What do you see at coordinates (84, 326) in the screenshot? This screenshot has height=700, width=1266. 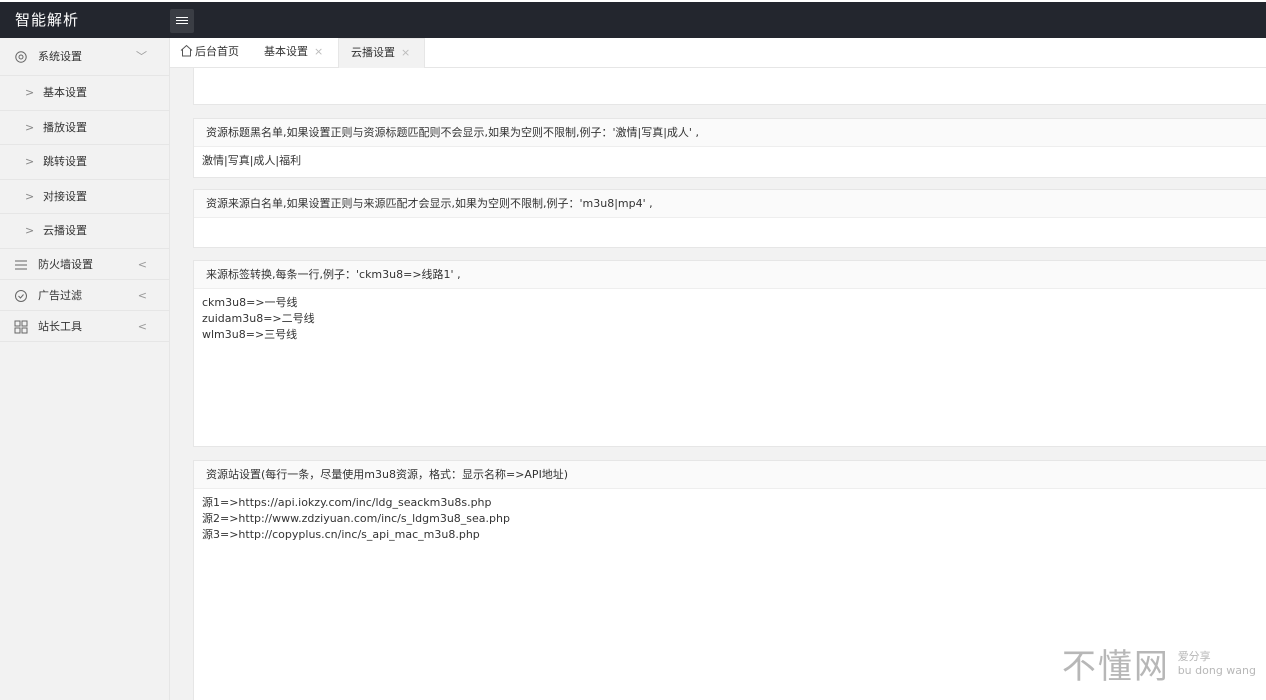 I see `sidebar-group-webmaster-tools: 站长工具 <` at bounding box center [84, 326].